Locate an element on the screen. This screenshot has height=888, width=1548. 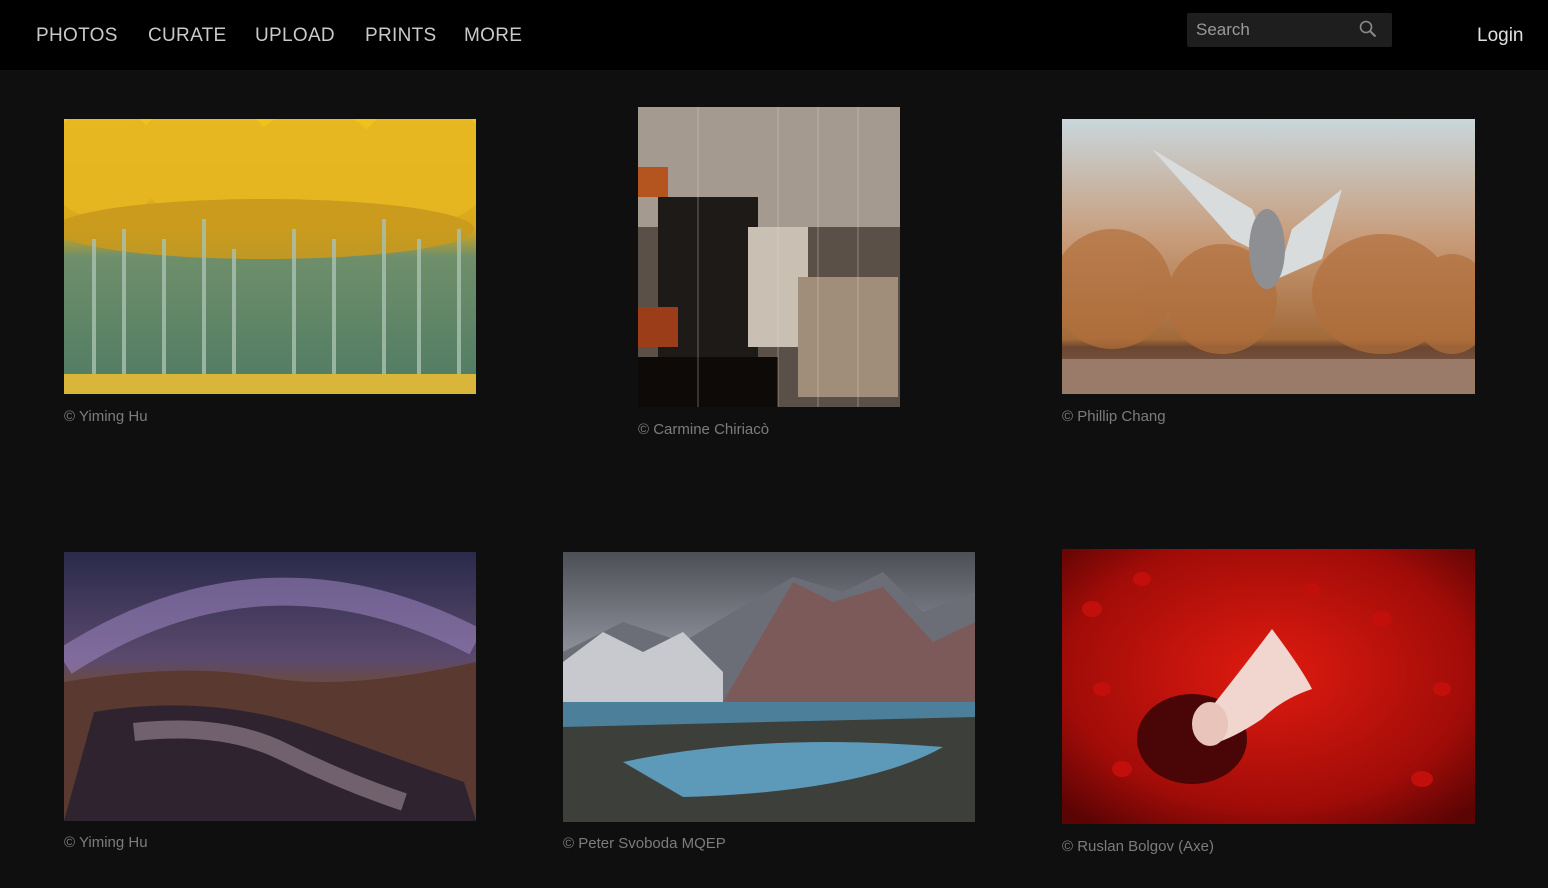
photo-red-petals is located at coordinates (1268, 686).